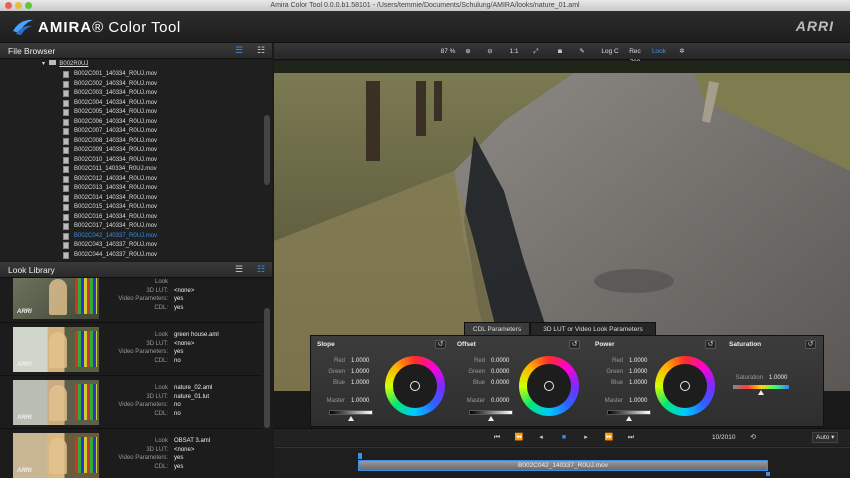 This screenshot has width=850, height=478. What do you see at coordinates (131, 207) in the screenshot?
I see `file-item: B002C015_140334_R0UJ.mov` at bounding box center [131, 207].